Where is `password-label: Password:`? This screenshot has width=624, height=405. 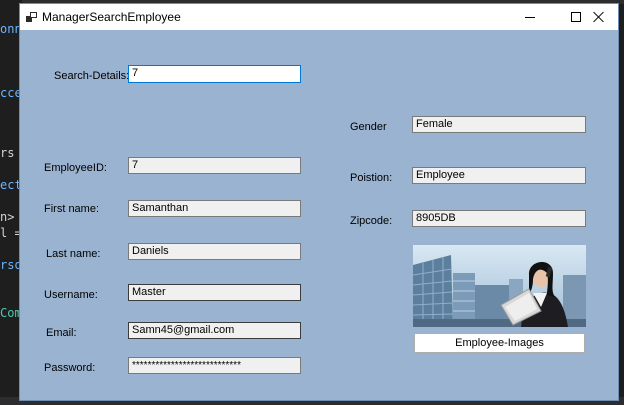 password-label: Password: is located at coordinates (70, 368).